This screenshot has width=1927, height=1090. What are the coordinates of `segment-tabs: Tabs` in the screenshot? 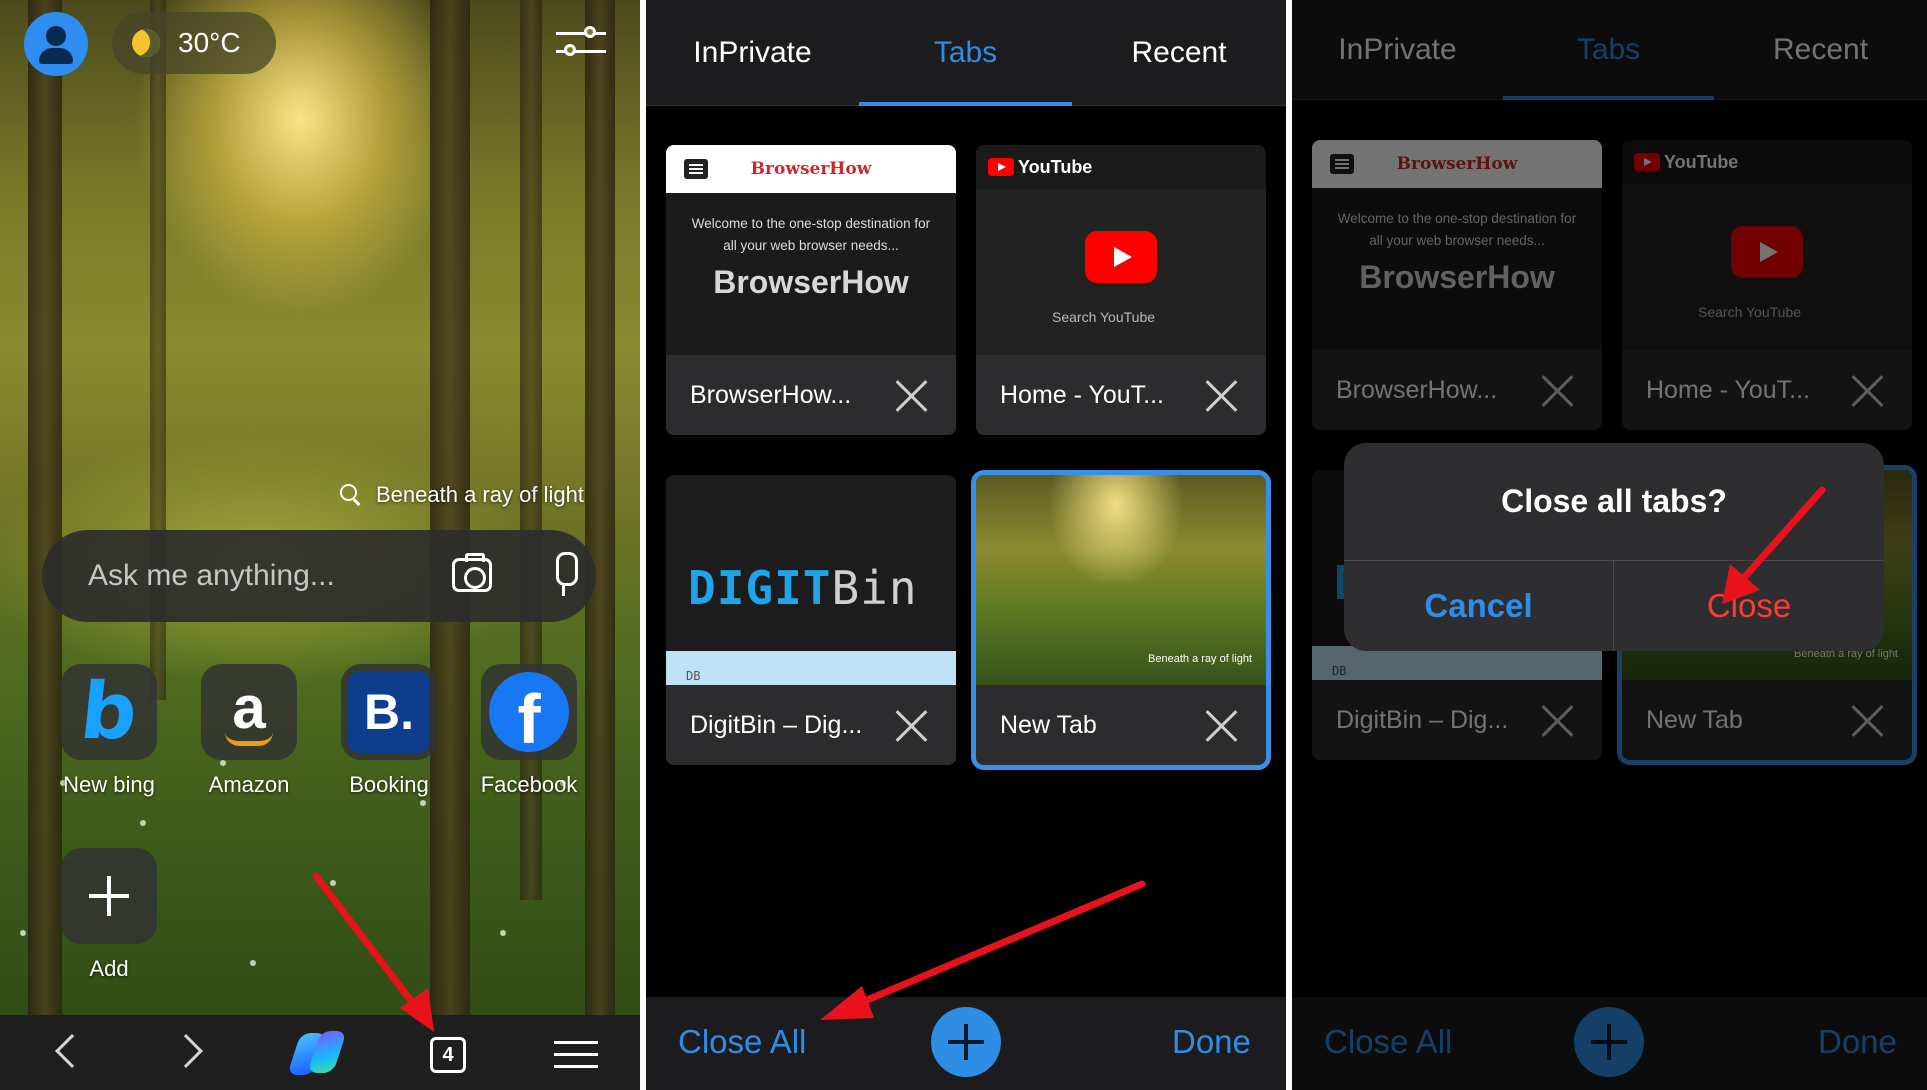 It's located at (965, 53).